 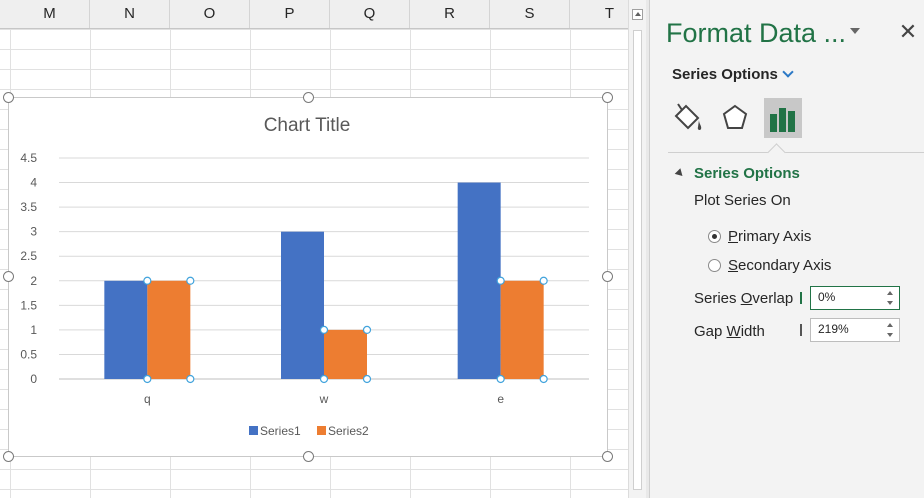 I want to click on vertical-scrollbar, so click(x=637, y=249).